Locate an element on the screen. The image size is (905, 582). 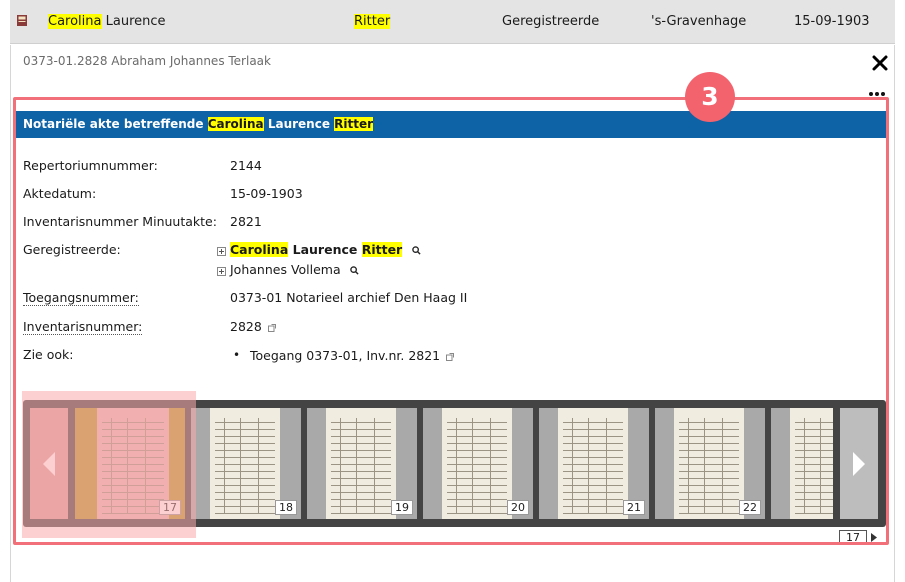
zie-ook-item: Toegang 0373-01, Inv.nr. 2821 is located at coordinates (345, 355).